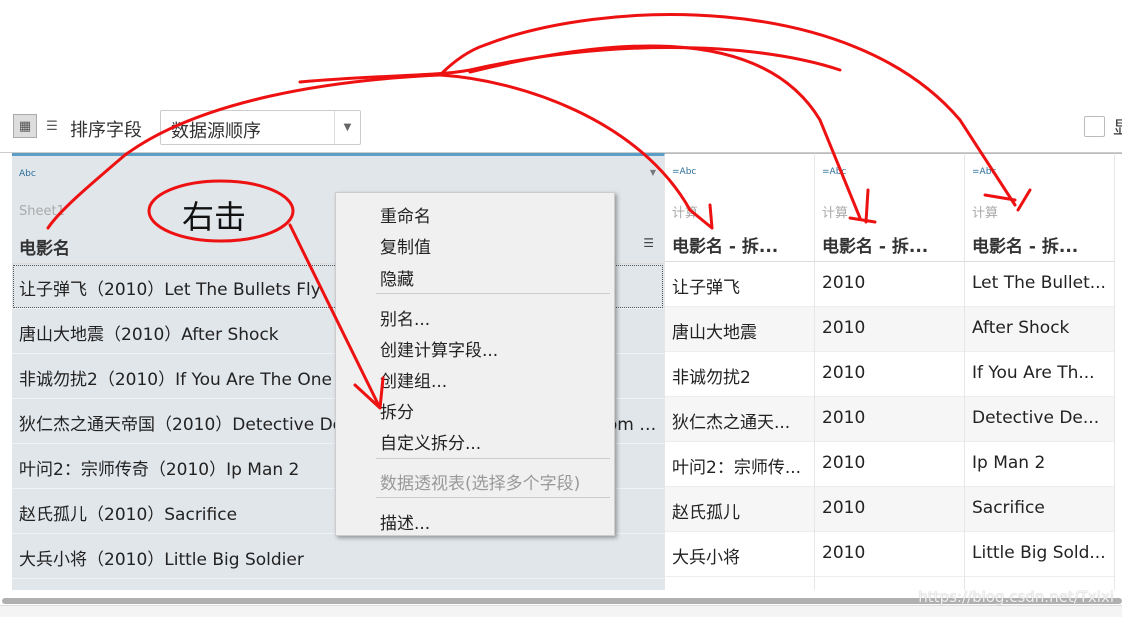 This screenshot has width=1122, height=617. Describe the element at coordinates (347, 127) in the screenshot. I see `chevron-down-icon: ▼` at that location.